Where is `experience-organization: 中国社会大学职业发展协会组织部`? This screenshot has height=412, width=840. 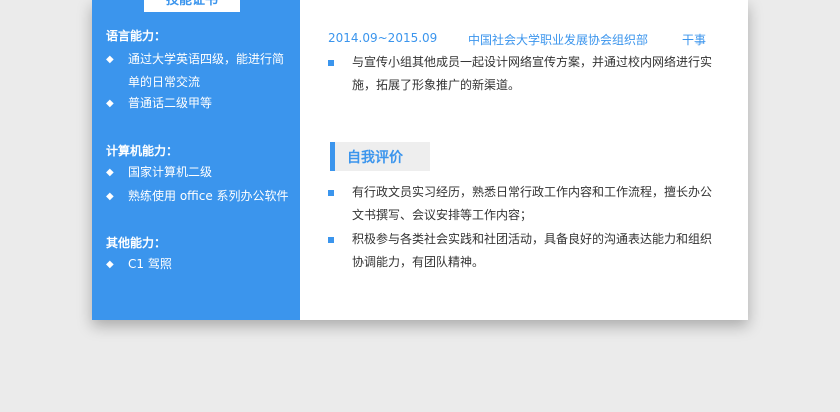 experience-organization: 中国社会大学职业发展协会组织部 is located at coordinates (558, 40).